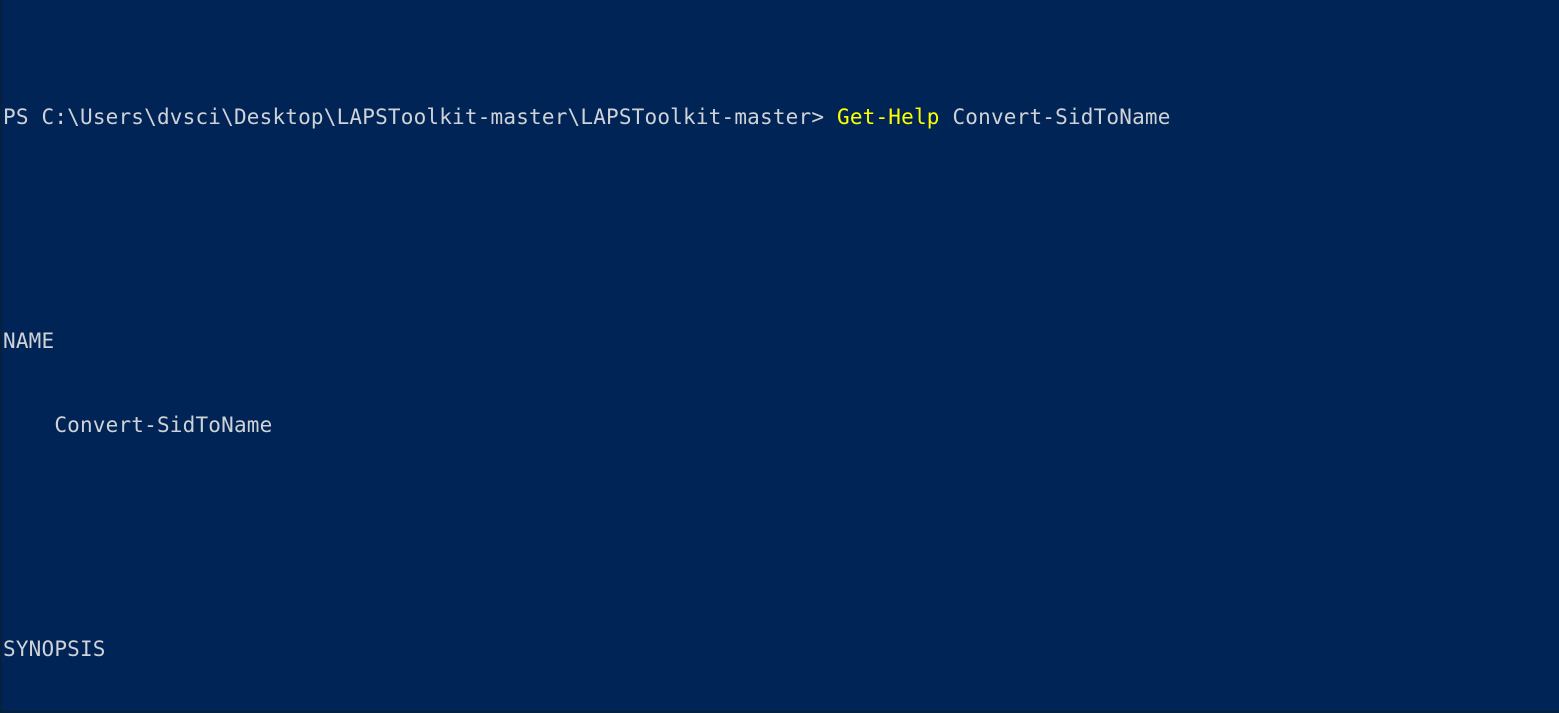 The image size is (1559, 713). What do you see at coordinates (824, 117) in the screenshot?
I see `prompt-caret: >` at bounding box center [824, 117].